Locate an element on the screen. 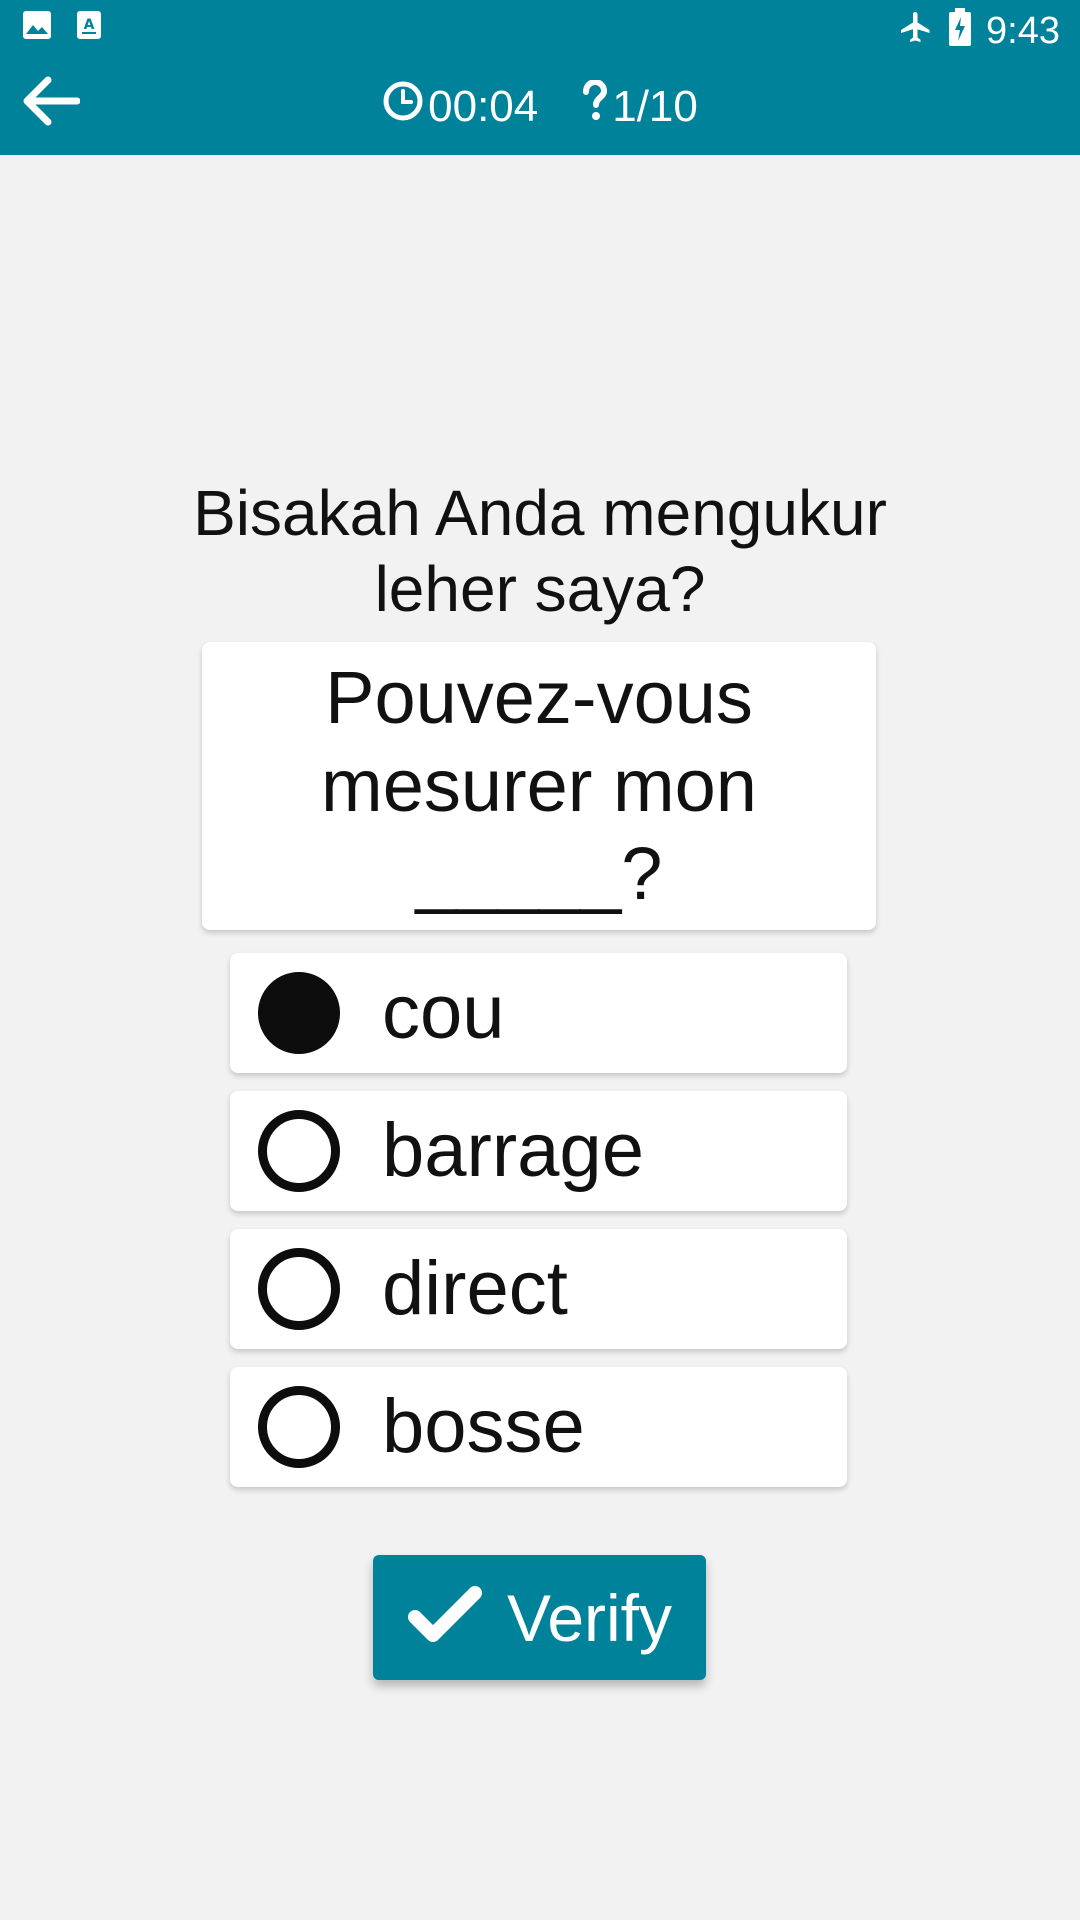 This screenshot has width=1080, height=1920. app-store-icon: A is located at coordinates (89, 27).